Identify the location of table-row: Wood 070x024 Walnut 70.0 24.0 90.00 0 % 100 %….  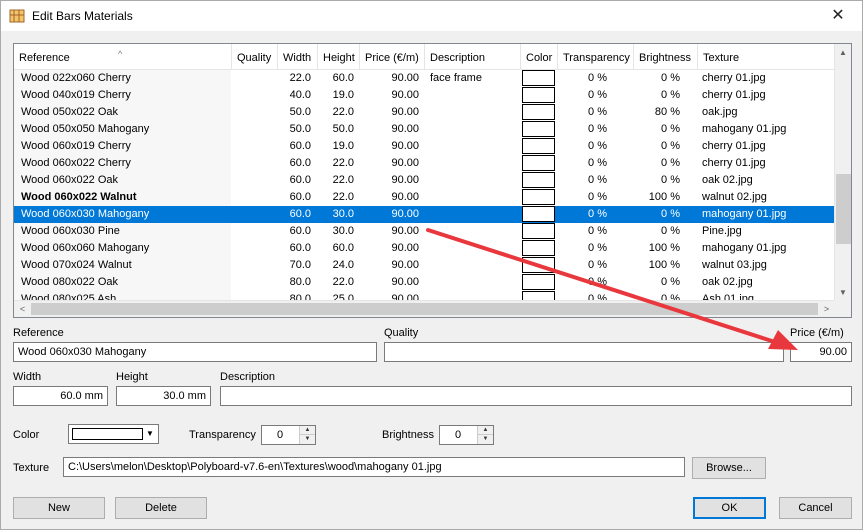
(424, 265).